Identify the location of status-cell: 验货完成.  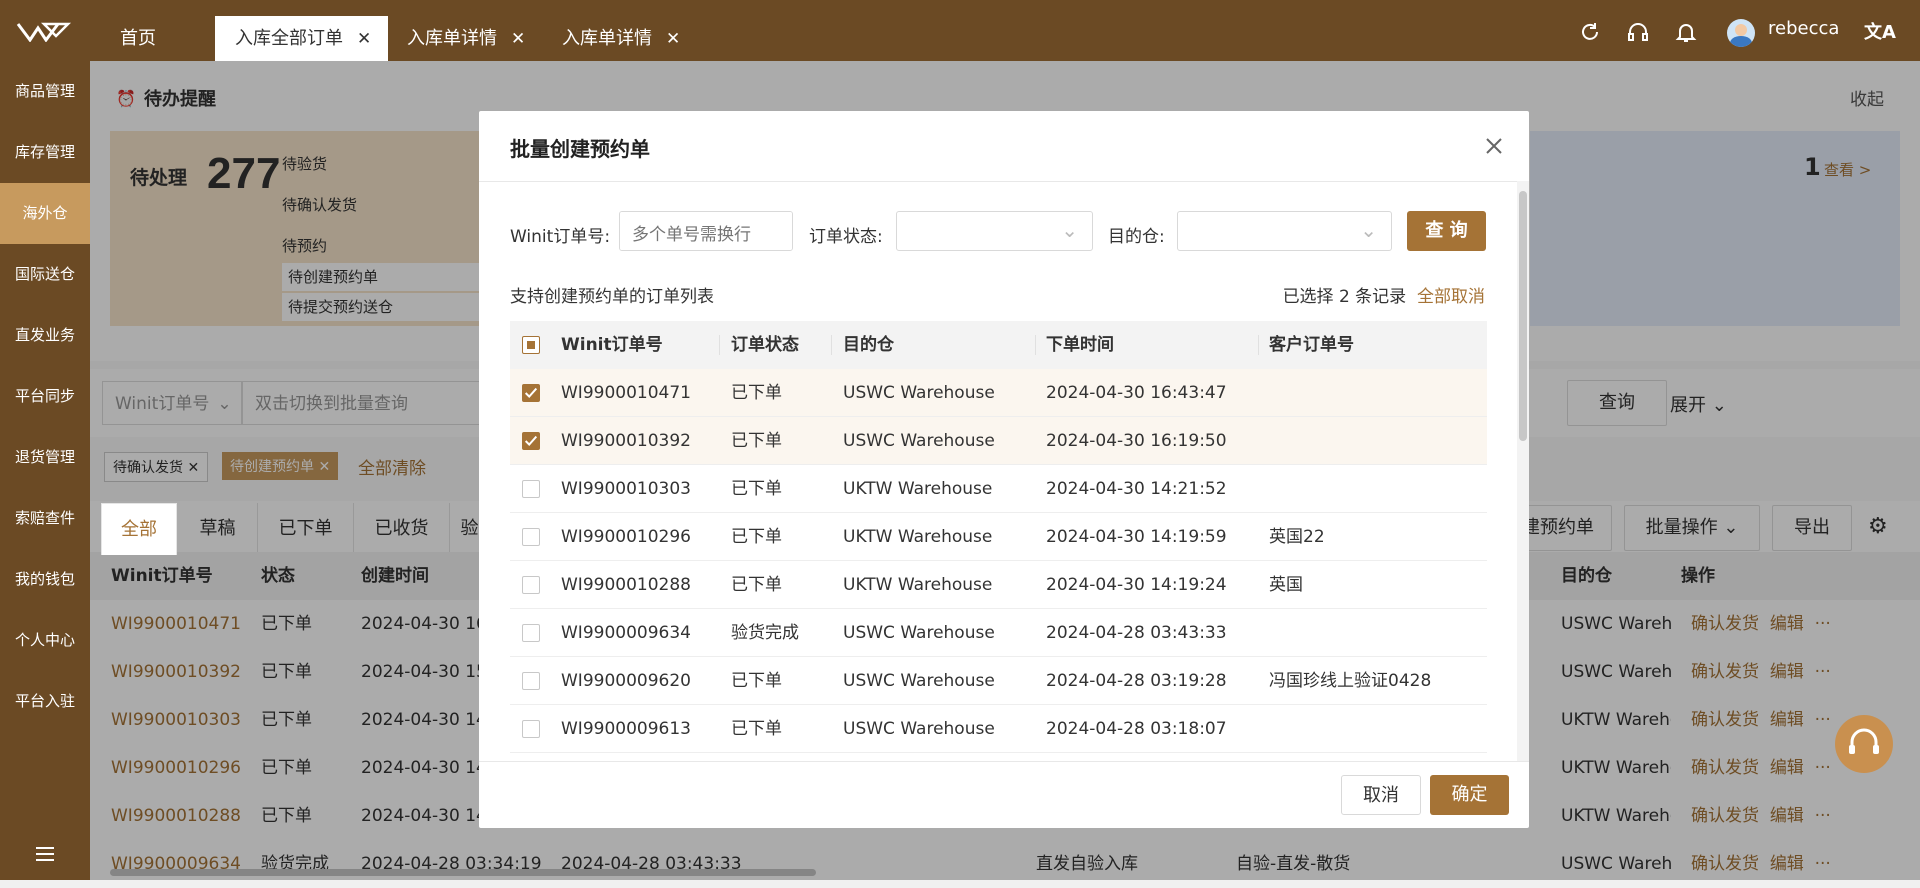
(765, 633).